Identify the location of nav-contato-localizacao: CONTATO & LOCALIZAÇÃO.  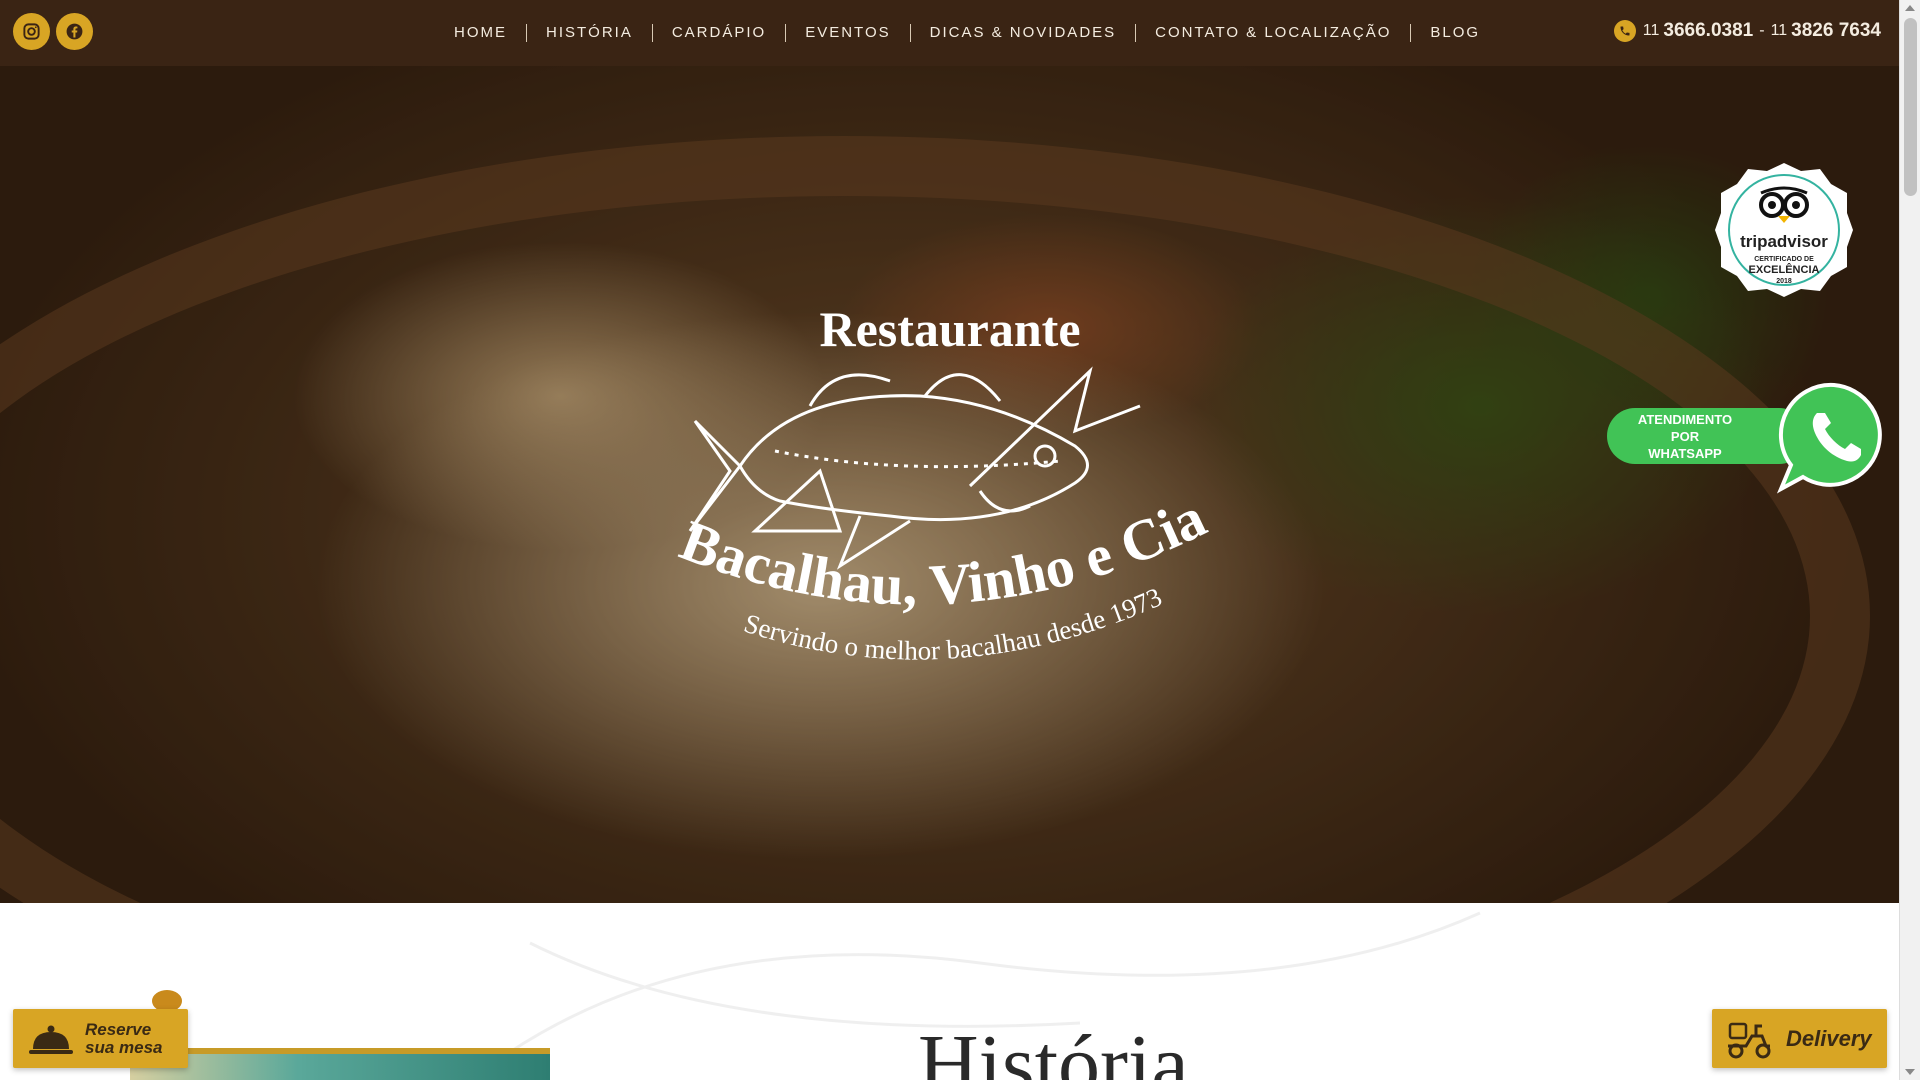
(1274, 33).